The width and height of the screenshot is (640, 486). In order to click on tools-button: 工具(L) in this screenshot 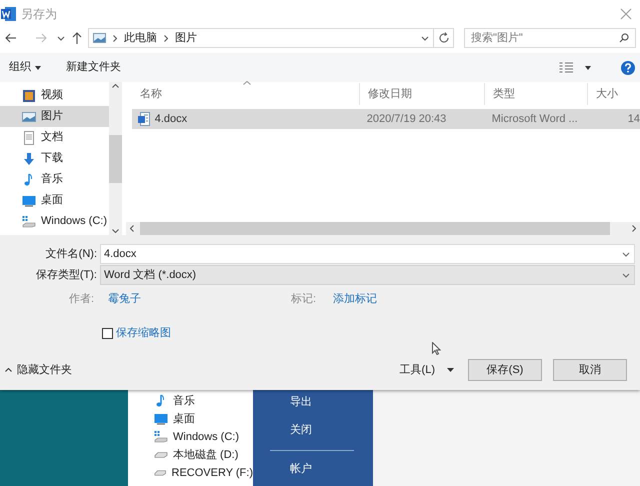, I will do `click(427, 370)`.